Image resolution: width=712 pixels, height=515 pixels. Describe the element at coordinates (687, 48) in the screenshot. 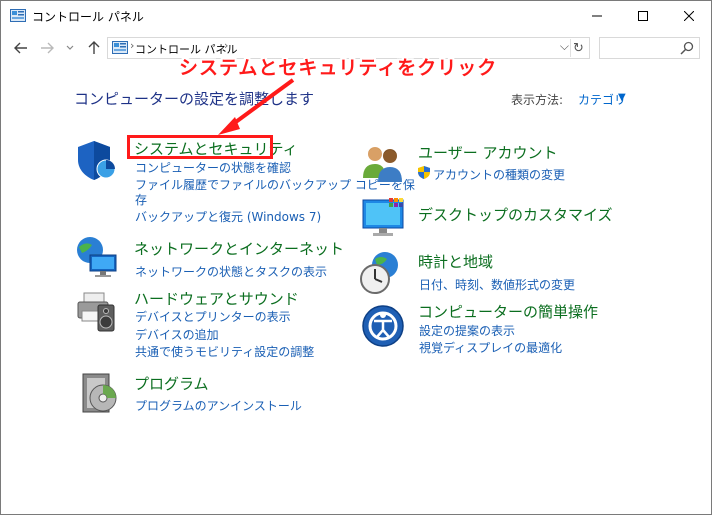

I see `search-icon` at that location.